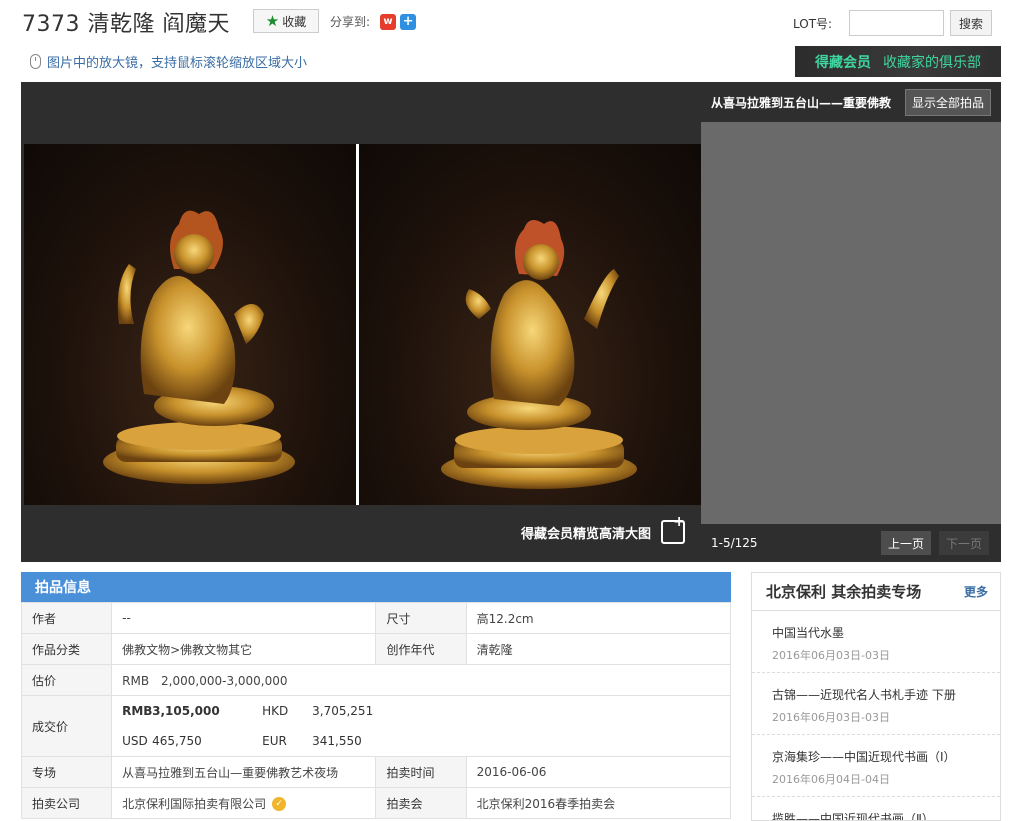  What do you see at coordinates (35, 61) in the screenshot?
I see `mouse-icon` at bounding box center [35, 61].